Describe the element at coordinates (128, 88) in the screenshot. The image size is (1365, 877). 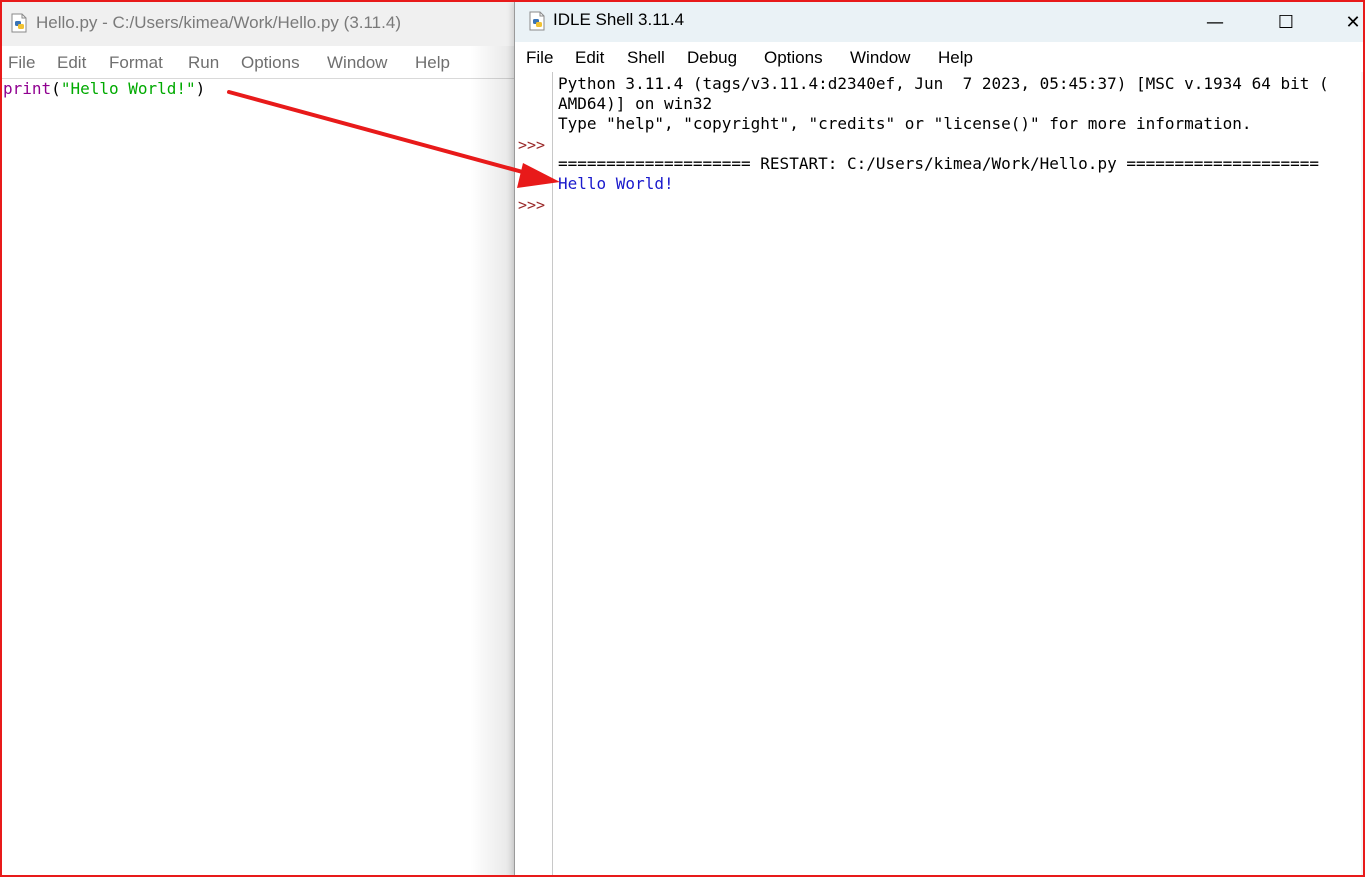
I see `code-string: "Hello World!"` at that location.